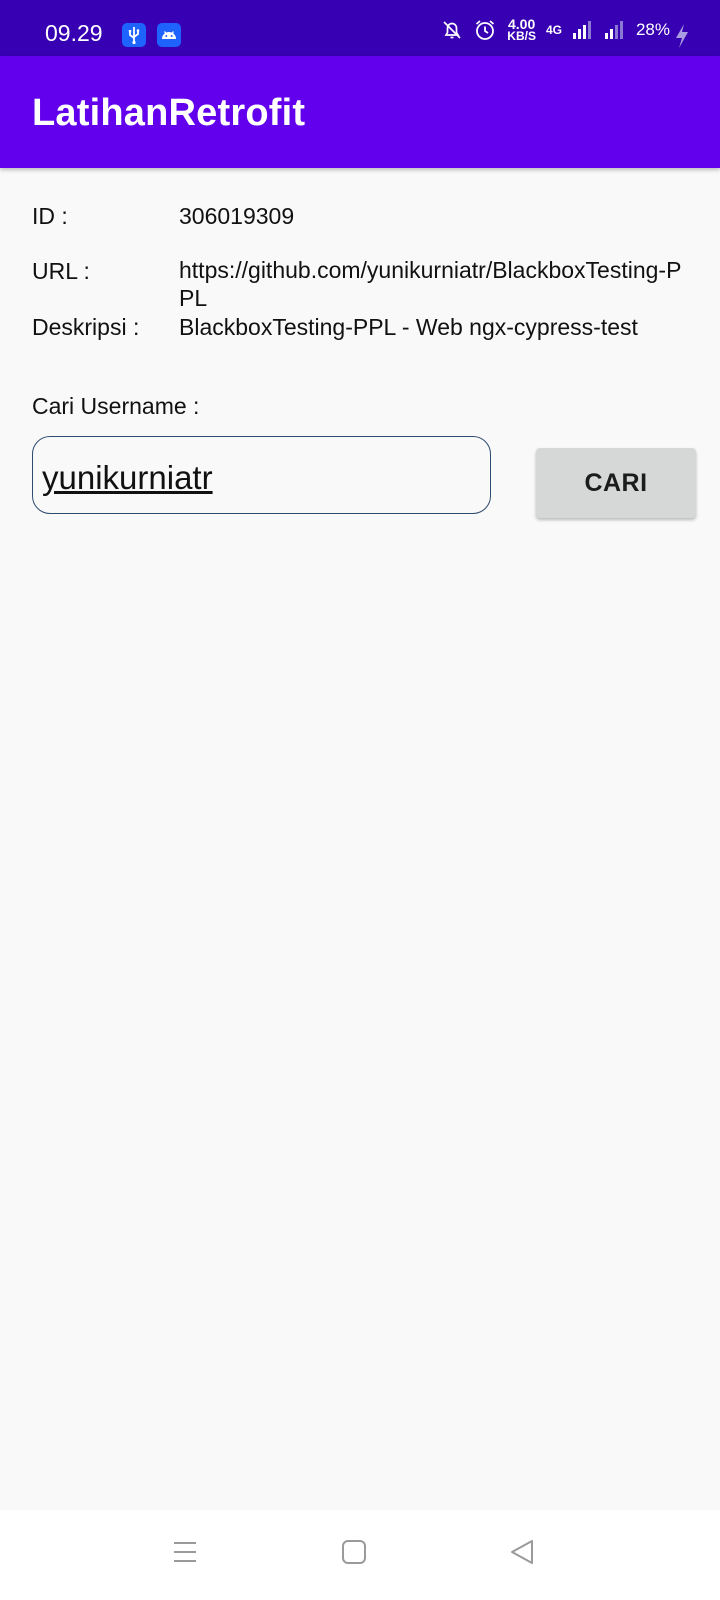  I want to click on network-type: 4G, so click(553, 30).